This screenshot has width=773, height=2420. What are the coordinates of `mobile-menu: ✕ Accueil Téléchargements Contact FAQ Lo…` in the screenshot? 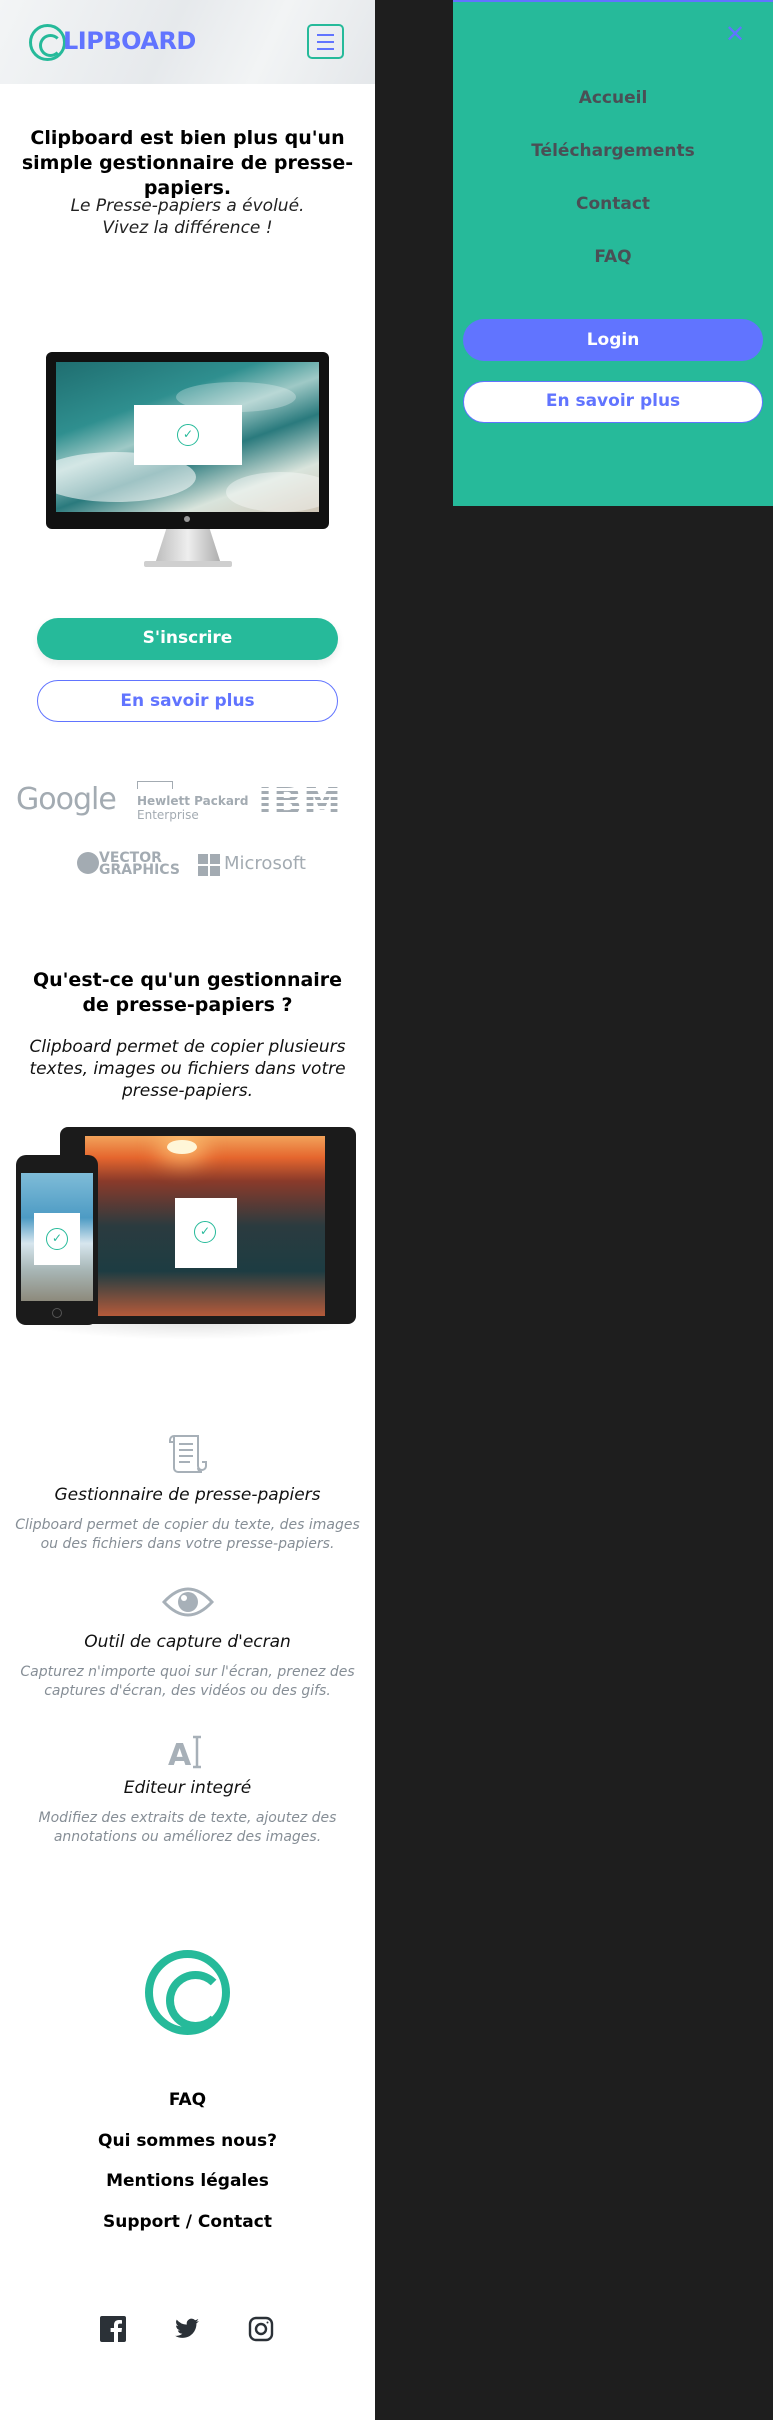 It's located at (613, 253).